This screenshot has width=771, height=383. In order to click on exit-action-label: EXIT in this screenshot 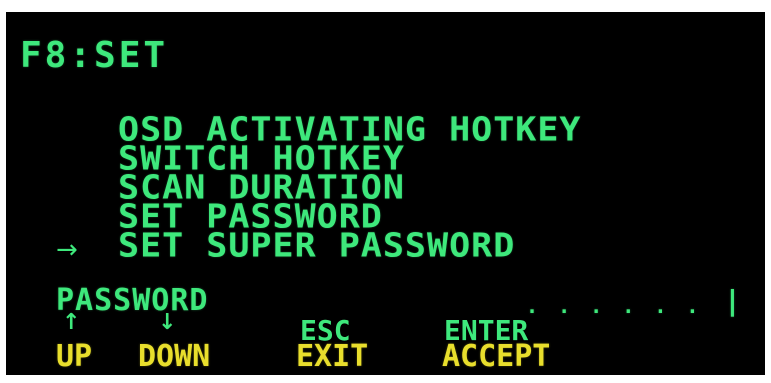, I will do `click(332, 356)`.